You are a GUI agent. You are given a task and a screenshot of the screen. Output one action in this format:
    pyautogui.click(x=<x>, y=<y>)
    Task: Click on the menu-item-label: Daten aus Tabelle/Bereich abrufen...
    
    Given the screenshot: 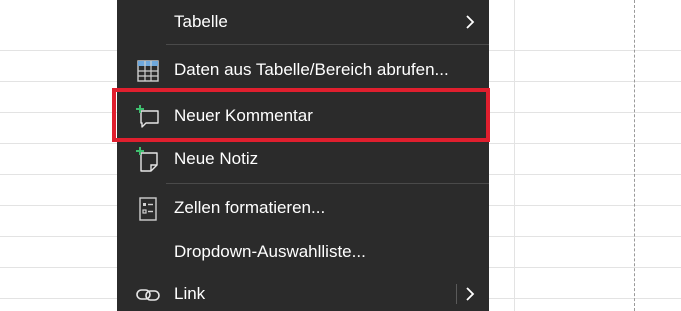 What is the action you would take?
    pyautogui.click(x=311, y=69)
    